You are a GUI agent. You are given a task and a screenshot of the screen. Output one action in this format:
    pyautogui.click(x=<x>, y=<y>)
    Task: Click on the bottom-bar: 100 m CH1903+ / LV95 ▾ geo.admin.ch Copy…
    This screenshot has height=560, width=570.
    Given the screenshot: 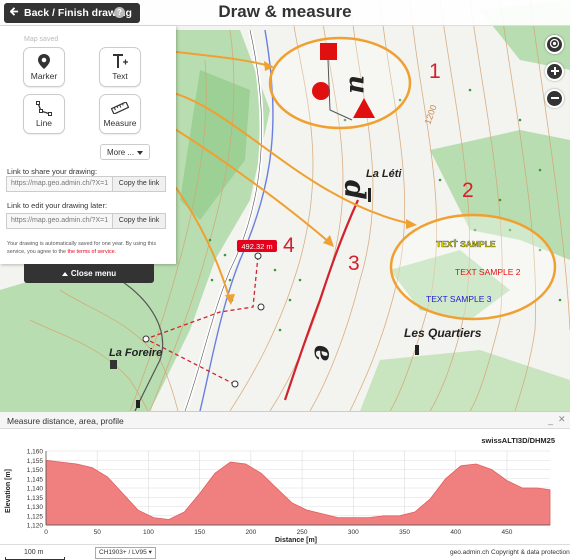 What is the action you would take?
    pyautogui.click(x=285, y=552)
    